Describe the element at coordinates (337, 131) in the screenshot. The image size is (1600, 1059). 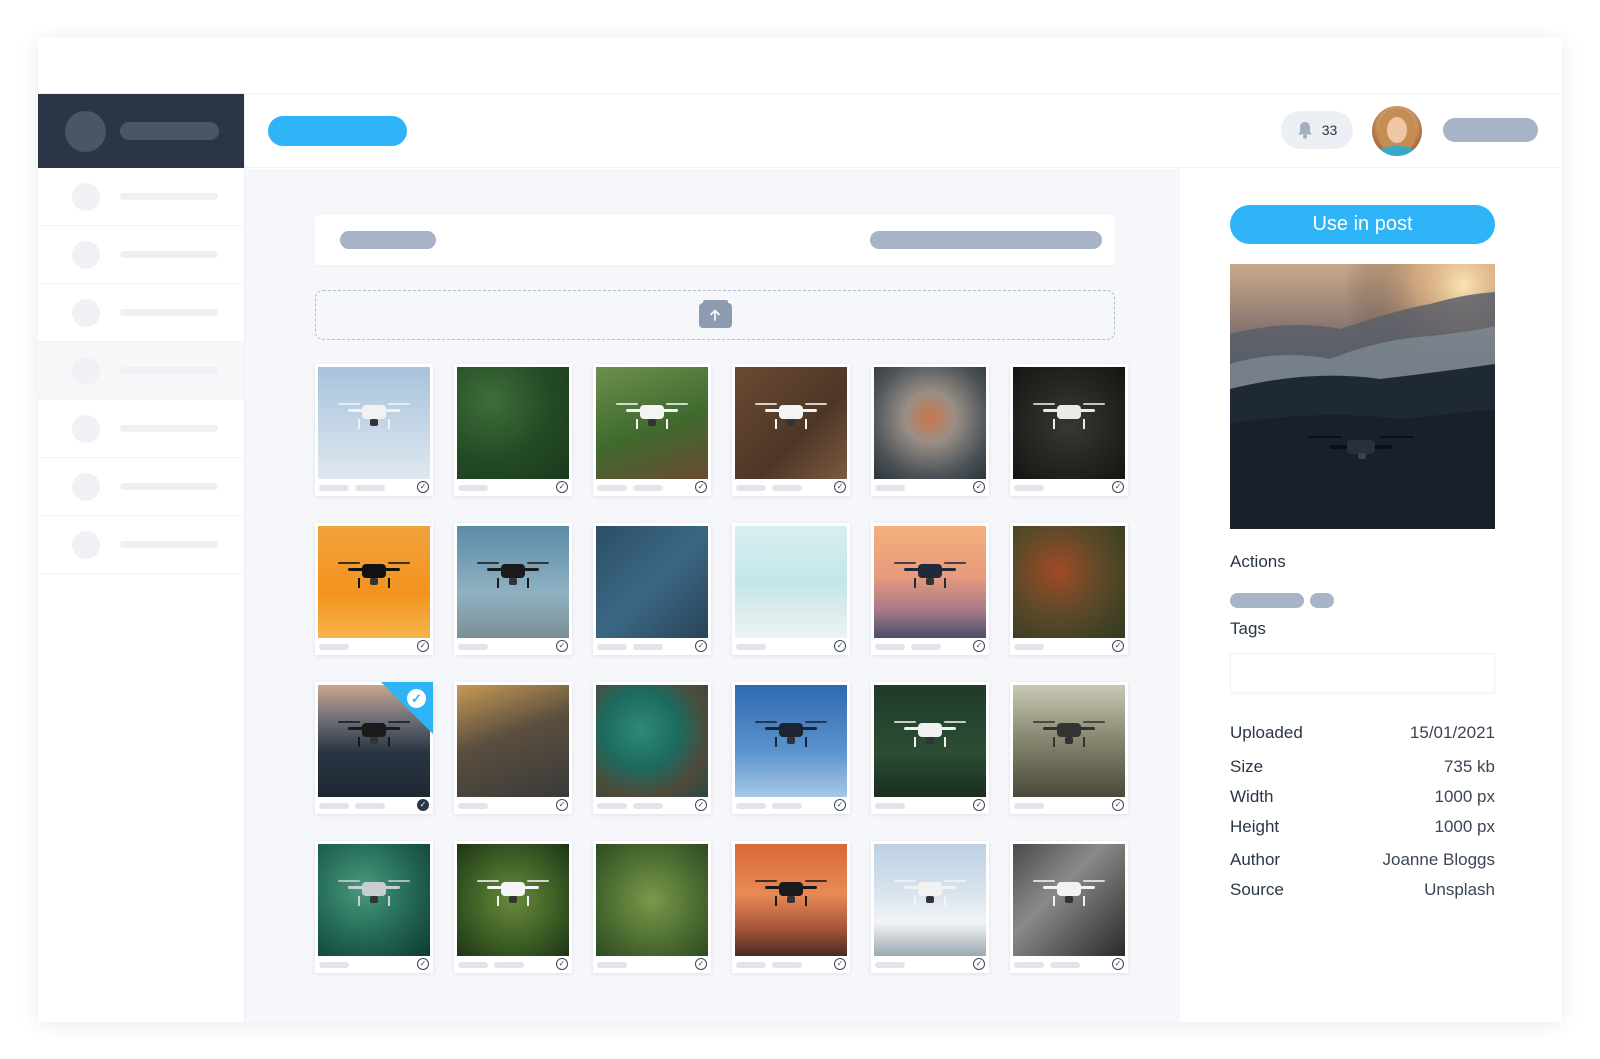
I see `primary-action-placeholder` at that location.